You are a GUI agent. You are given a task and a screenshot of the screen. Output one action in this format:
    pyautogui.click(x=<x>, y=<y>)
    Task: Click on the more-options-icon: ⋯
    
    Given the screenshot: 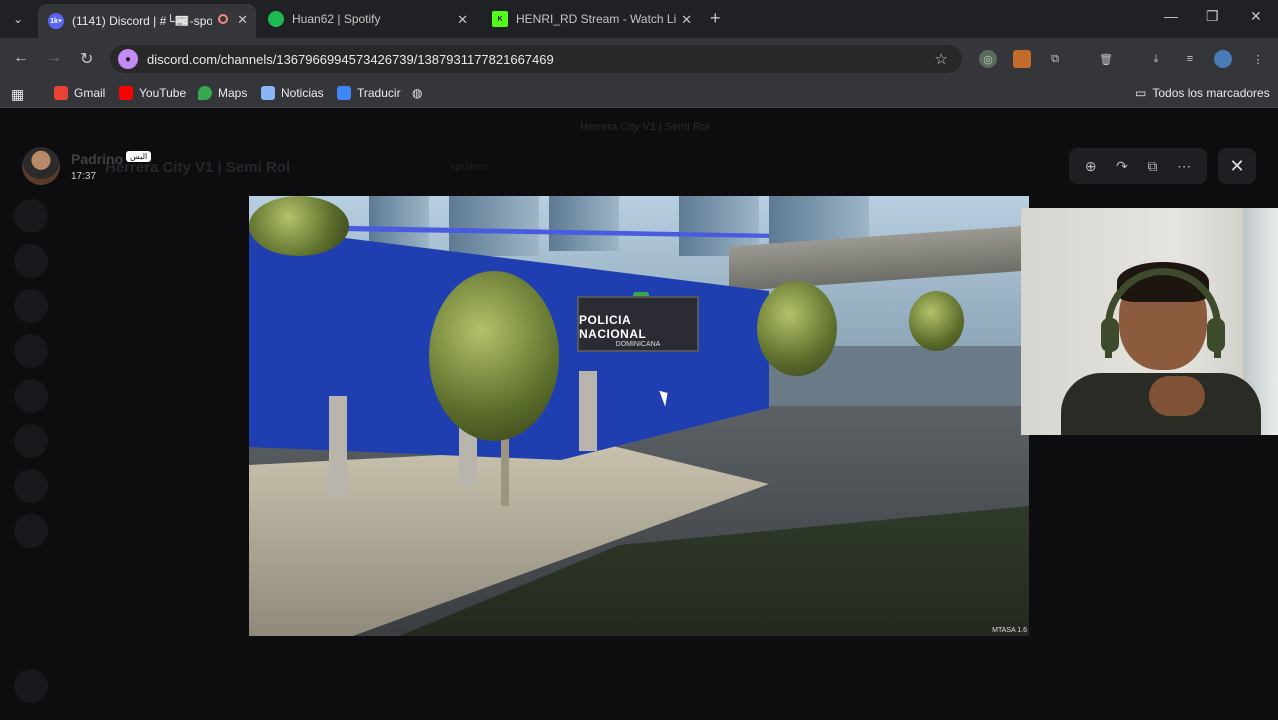 What is the action you would take?
    pyautogui.click(x=1184, y=166)
    